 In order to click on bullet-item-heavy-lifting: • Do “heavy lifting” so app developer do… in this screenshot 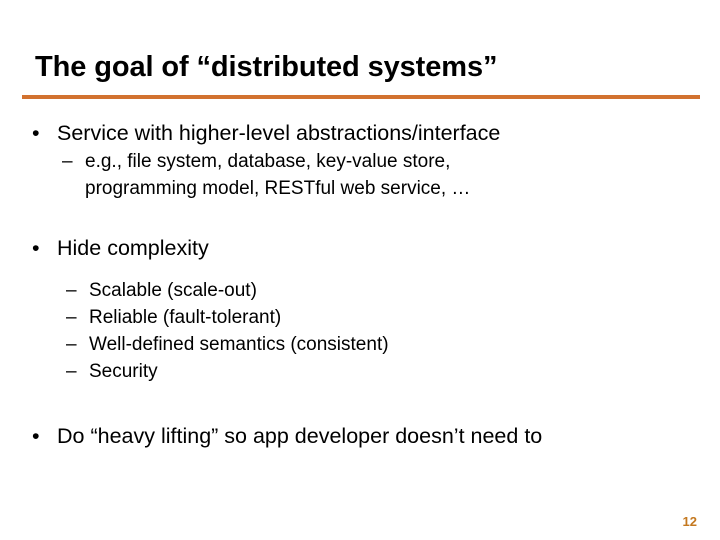, I will do `click(360, 436)`.